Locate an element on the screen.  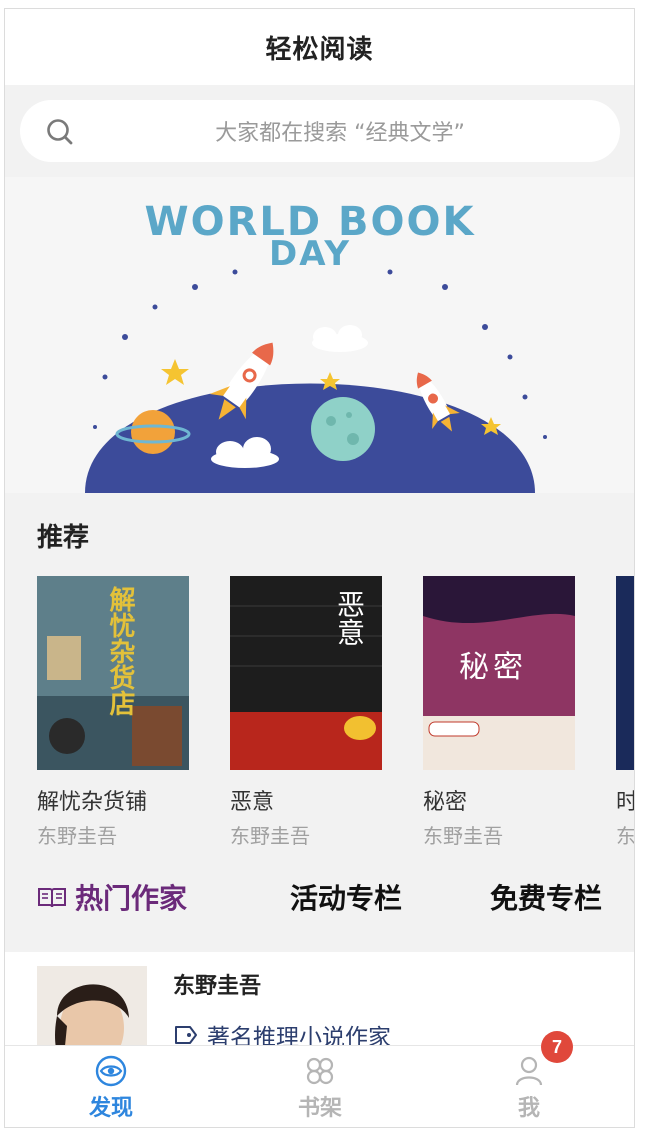
tabbar-item-me: 我 is located at coordinates (529, 1088).